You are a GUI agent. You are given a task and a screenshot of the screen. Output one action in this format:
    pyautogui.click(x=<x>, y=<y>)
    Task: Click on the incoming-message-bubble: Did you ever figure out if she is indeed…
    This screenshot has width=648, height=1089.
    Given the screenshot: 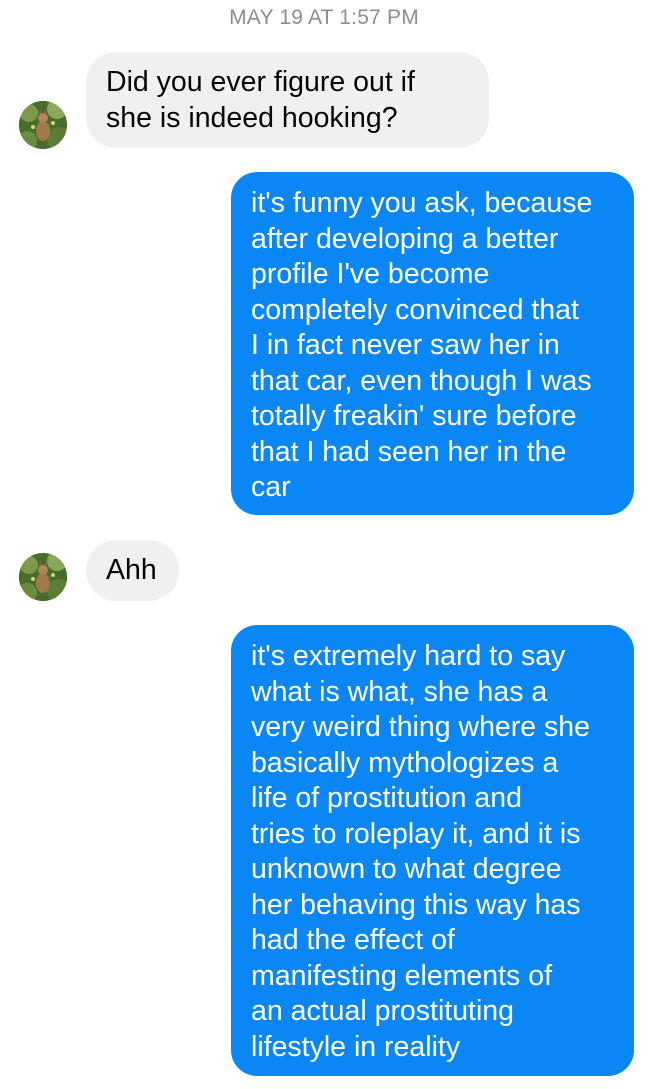 What is the action you would take?
    pyautogui.click(x=287, y=100)
    